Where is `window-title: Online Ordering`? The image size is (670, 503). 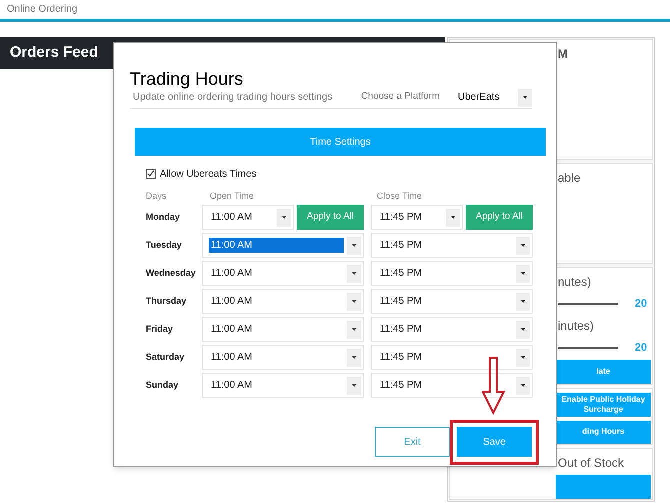 window-title: Online Ordering is located at coordinates (42, 10).